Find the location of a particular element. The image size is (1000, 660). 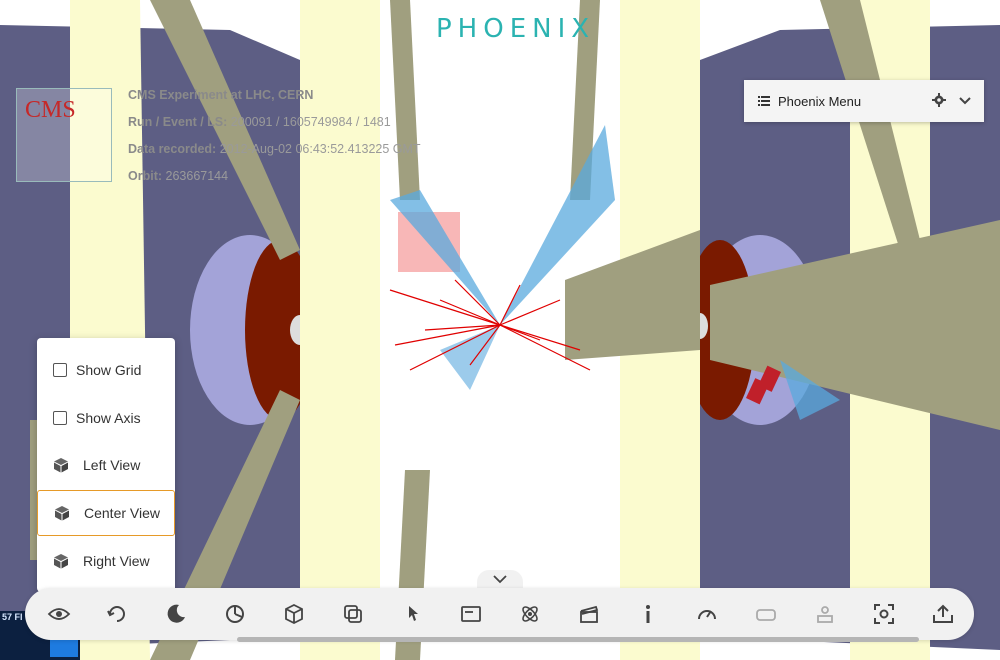

vr-icon is located at coordinates (766, 614).